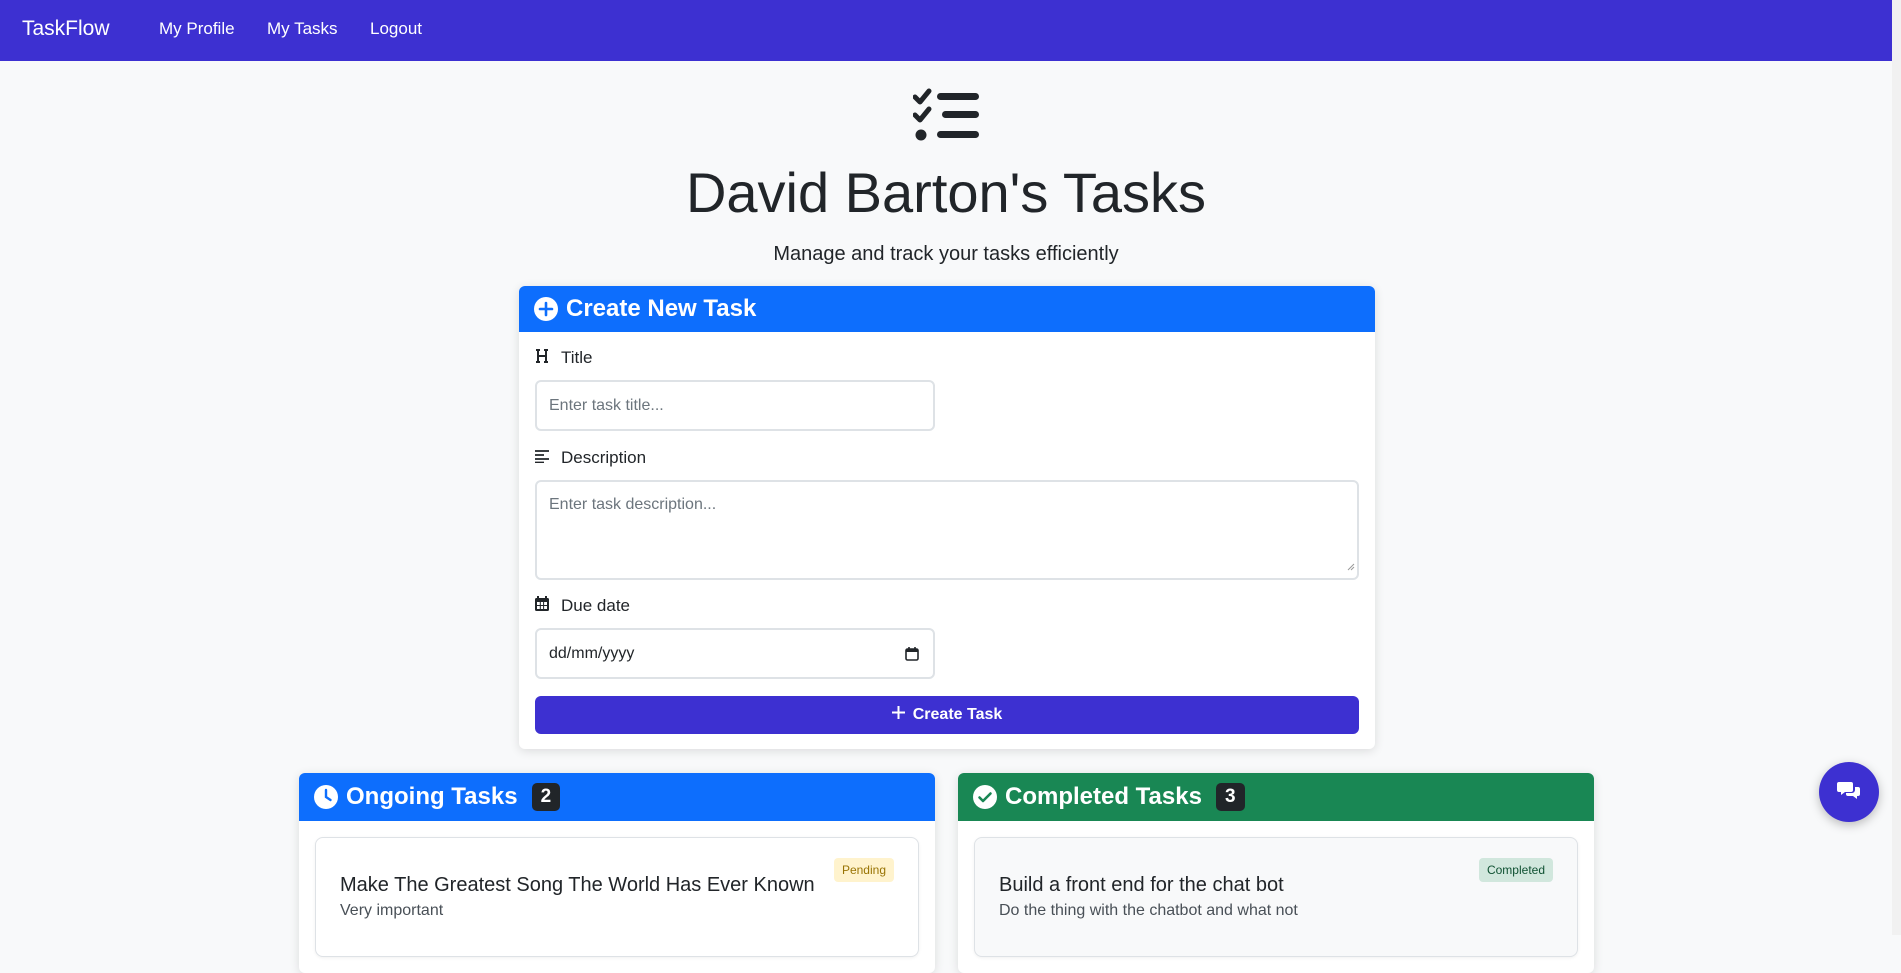  Describe the element at coordinates (542, 606) in the screenshot. I see `calendar-icon` at that location.